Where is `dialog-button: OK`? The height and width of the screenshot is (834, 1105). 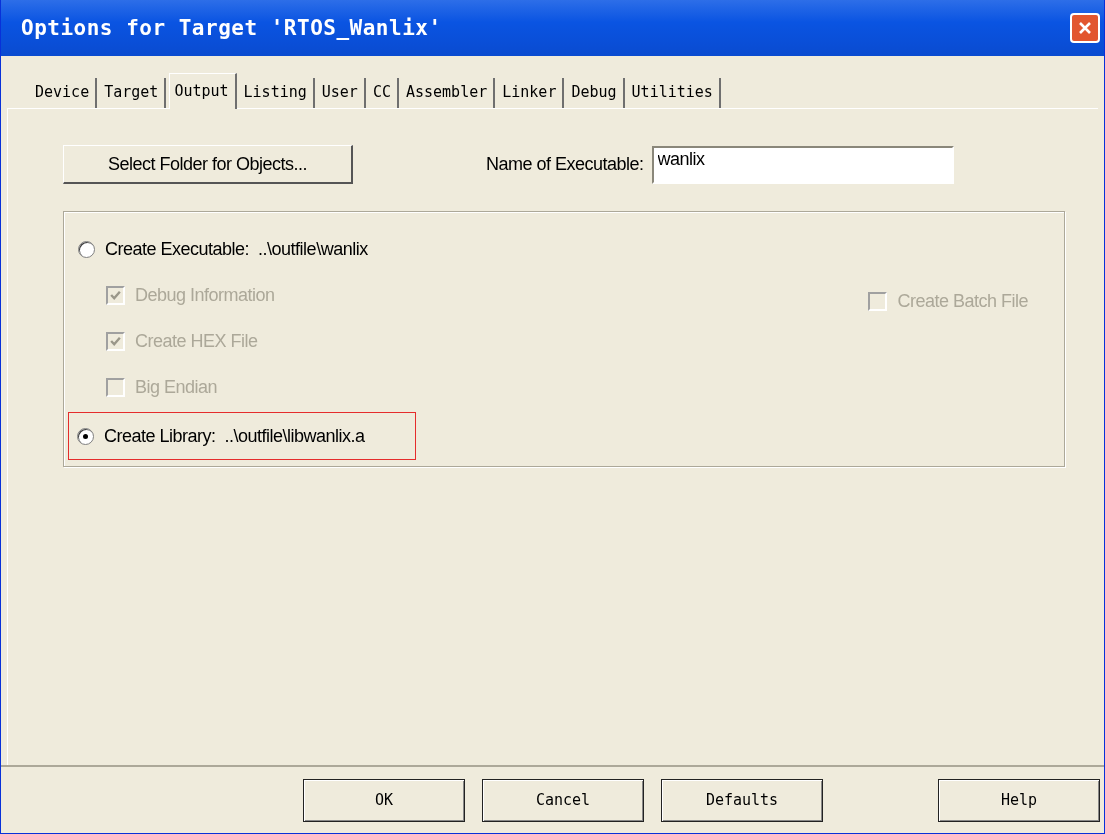 dialog-button: OK is located at coordinates (384, 800).